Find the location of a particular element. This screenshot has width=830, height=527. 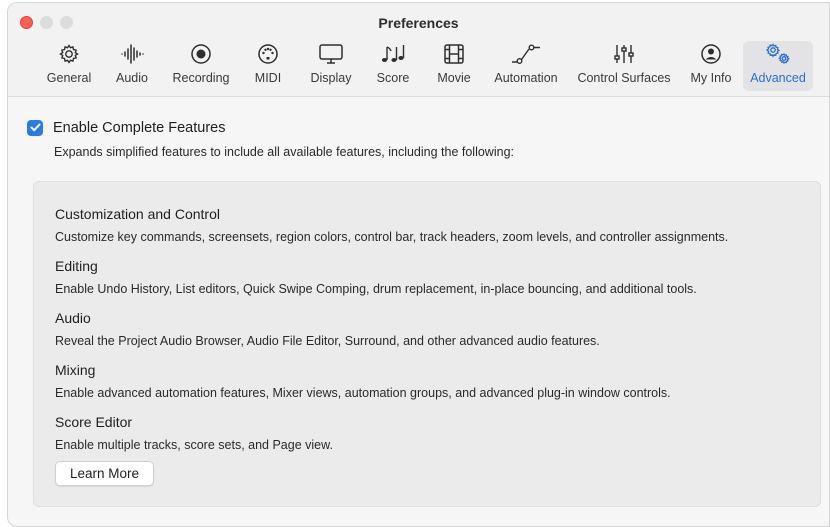

tab-my-info-label: My Info is located at coordinates (711, 78).